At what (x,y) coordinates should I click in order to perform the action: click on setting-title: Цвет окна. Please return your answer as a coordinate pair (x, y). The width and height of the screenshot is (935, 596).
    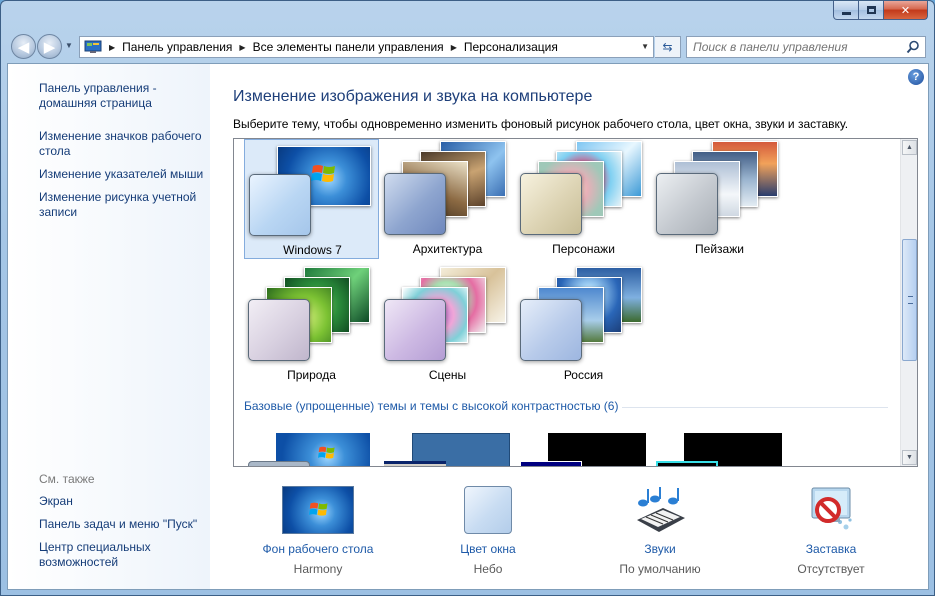
    Looking at the image, I should click on (488, 549).